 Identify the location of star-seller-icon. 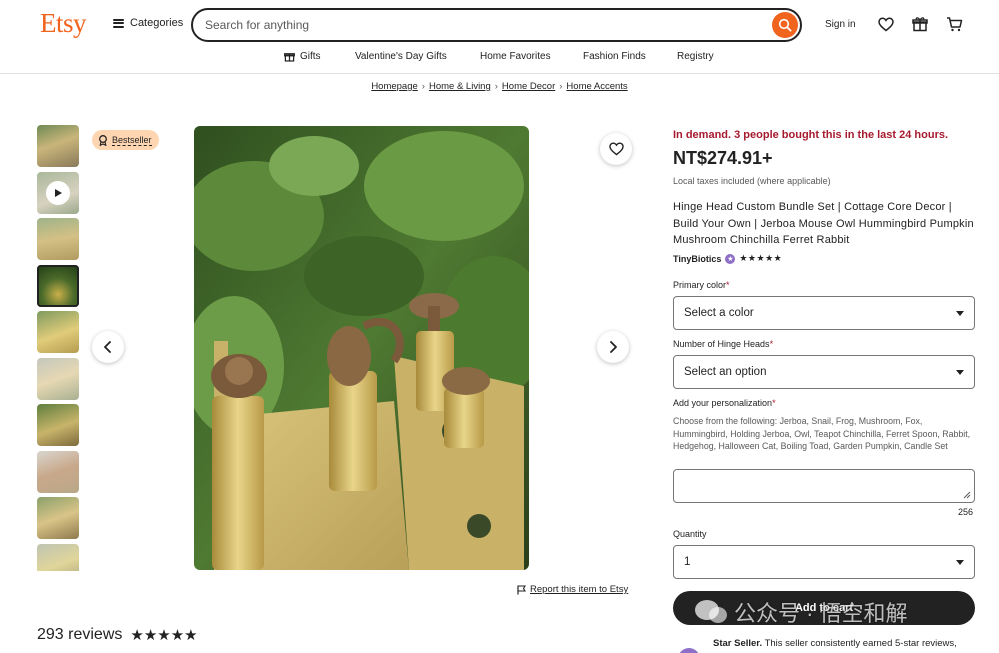
(689, 650).